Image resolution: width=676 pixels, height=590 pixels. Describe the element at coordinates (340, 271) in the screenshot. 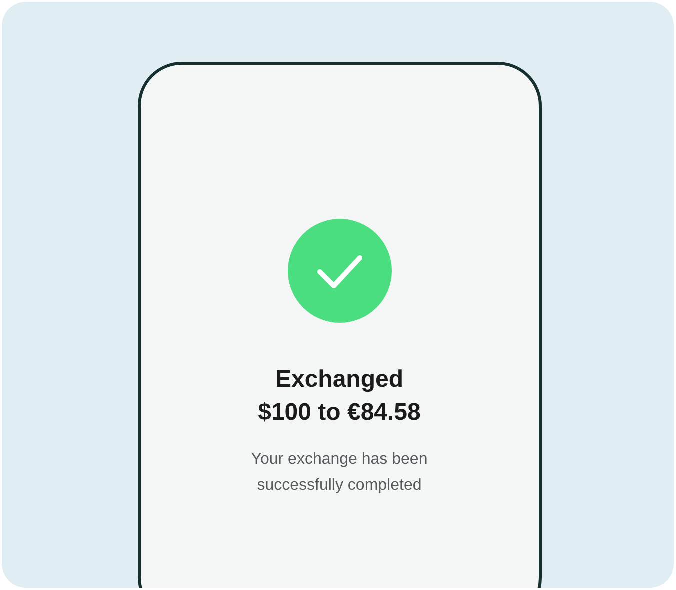

I see `success-check-icon` at that location.